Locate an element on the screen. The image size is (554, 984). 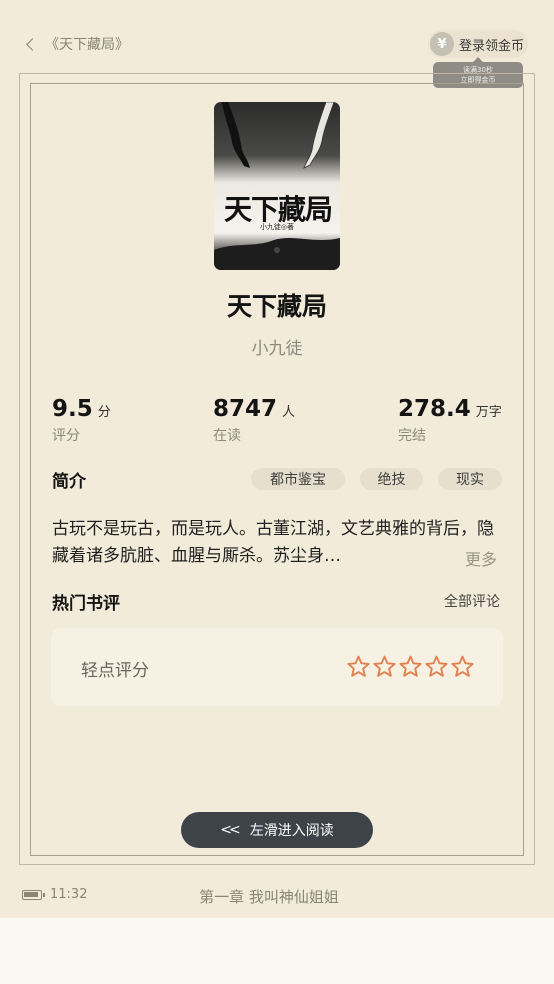
swipe-to-read-label: 左滑进入阅读 is located at coordinates (291, 831).